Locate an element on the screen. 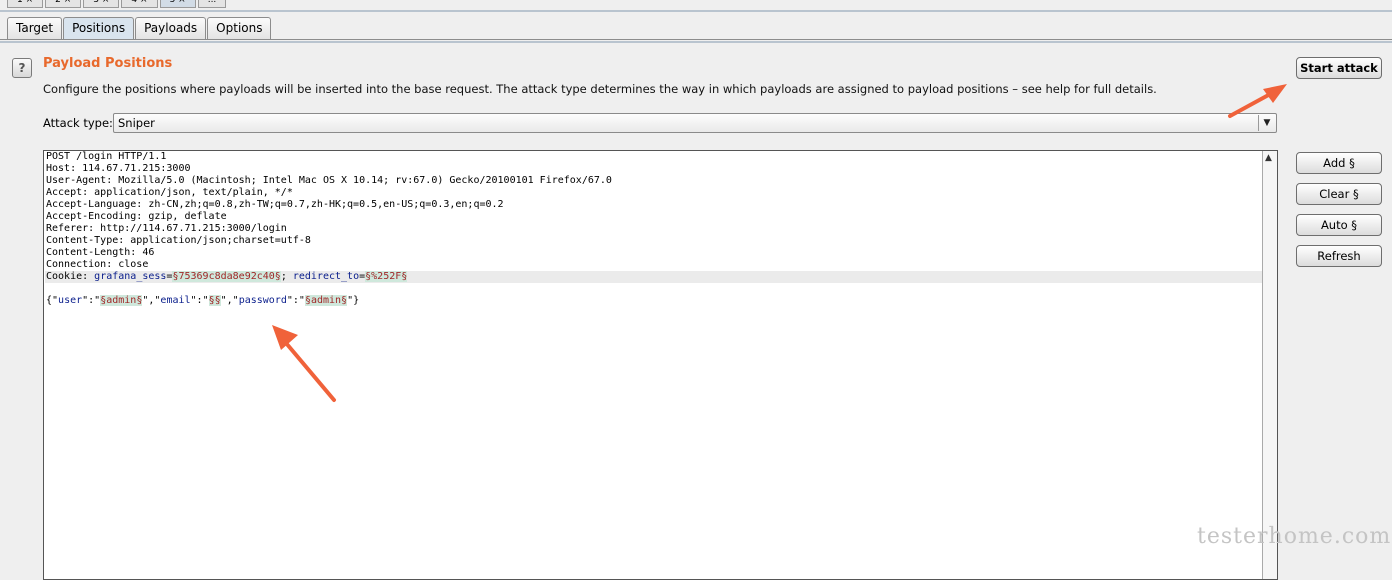 The width and height of the screenshot is (1392, 580). vertical-scrollbar: ▲ is located at coordinates (1269, 365).